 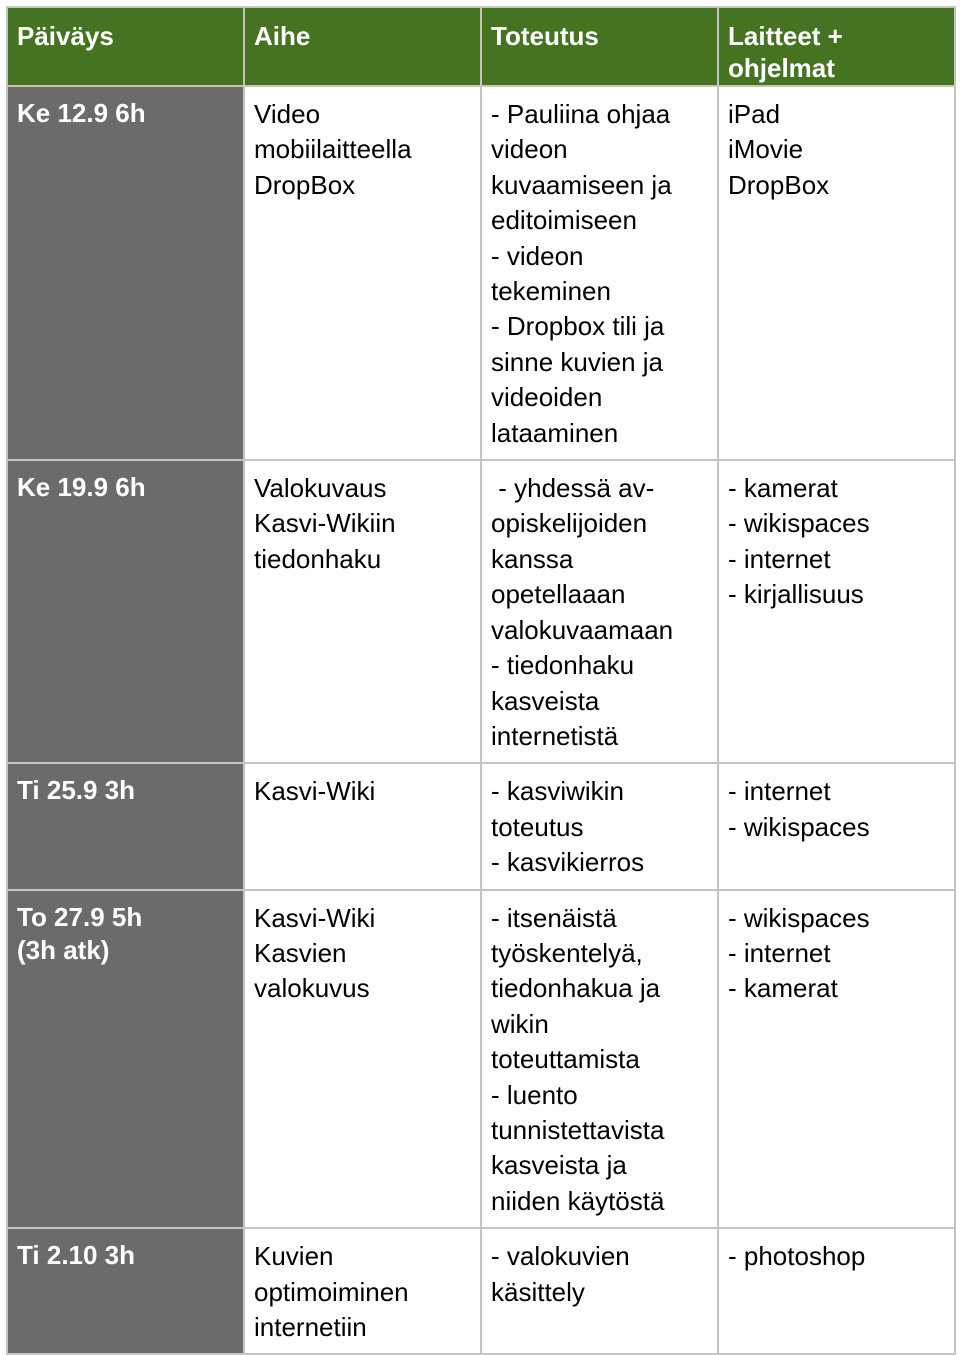 What do you see at coordinates (305, 184) in the screenshot?
I see `topic-line: DropBox` at bounding box center [305, 184].